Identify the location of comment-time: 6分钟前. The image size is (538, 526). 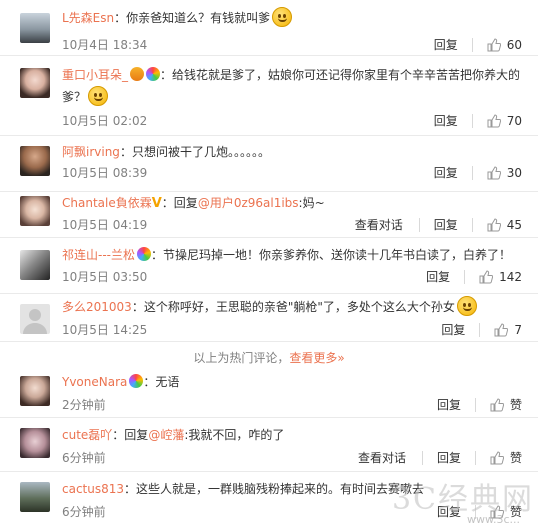
(84, 458).